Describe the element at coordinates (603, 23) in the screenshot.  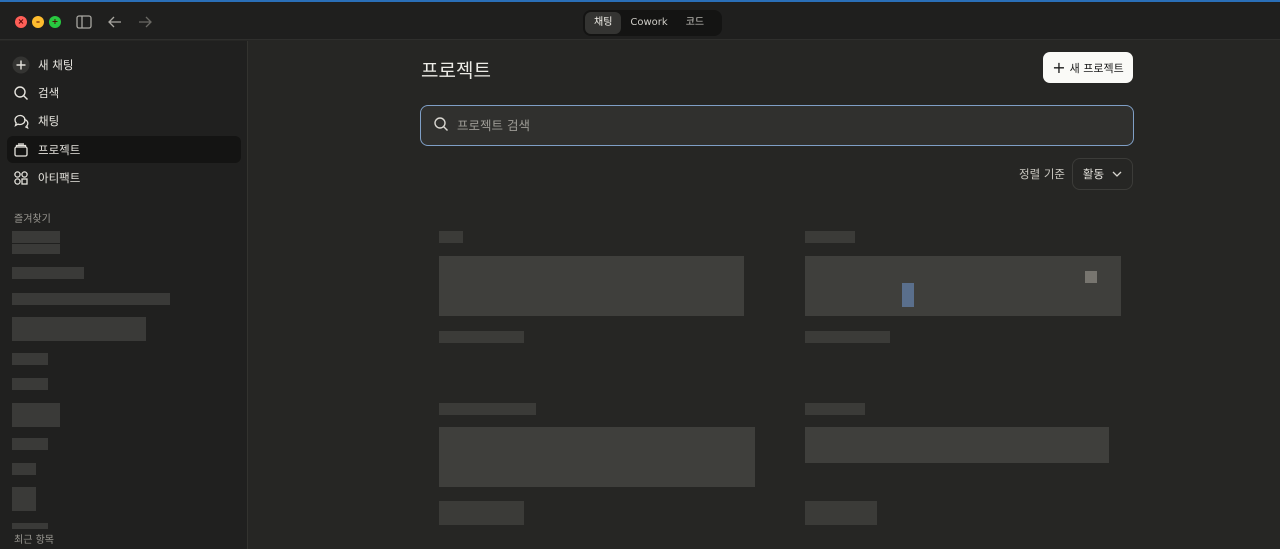
I see `tab-chat: 채팅` at that location.